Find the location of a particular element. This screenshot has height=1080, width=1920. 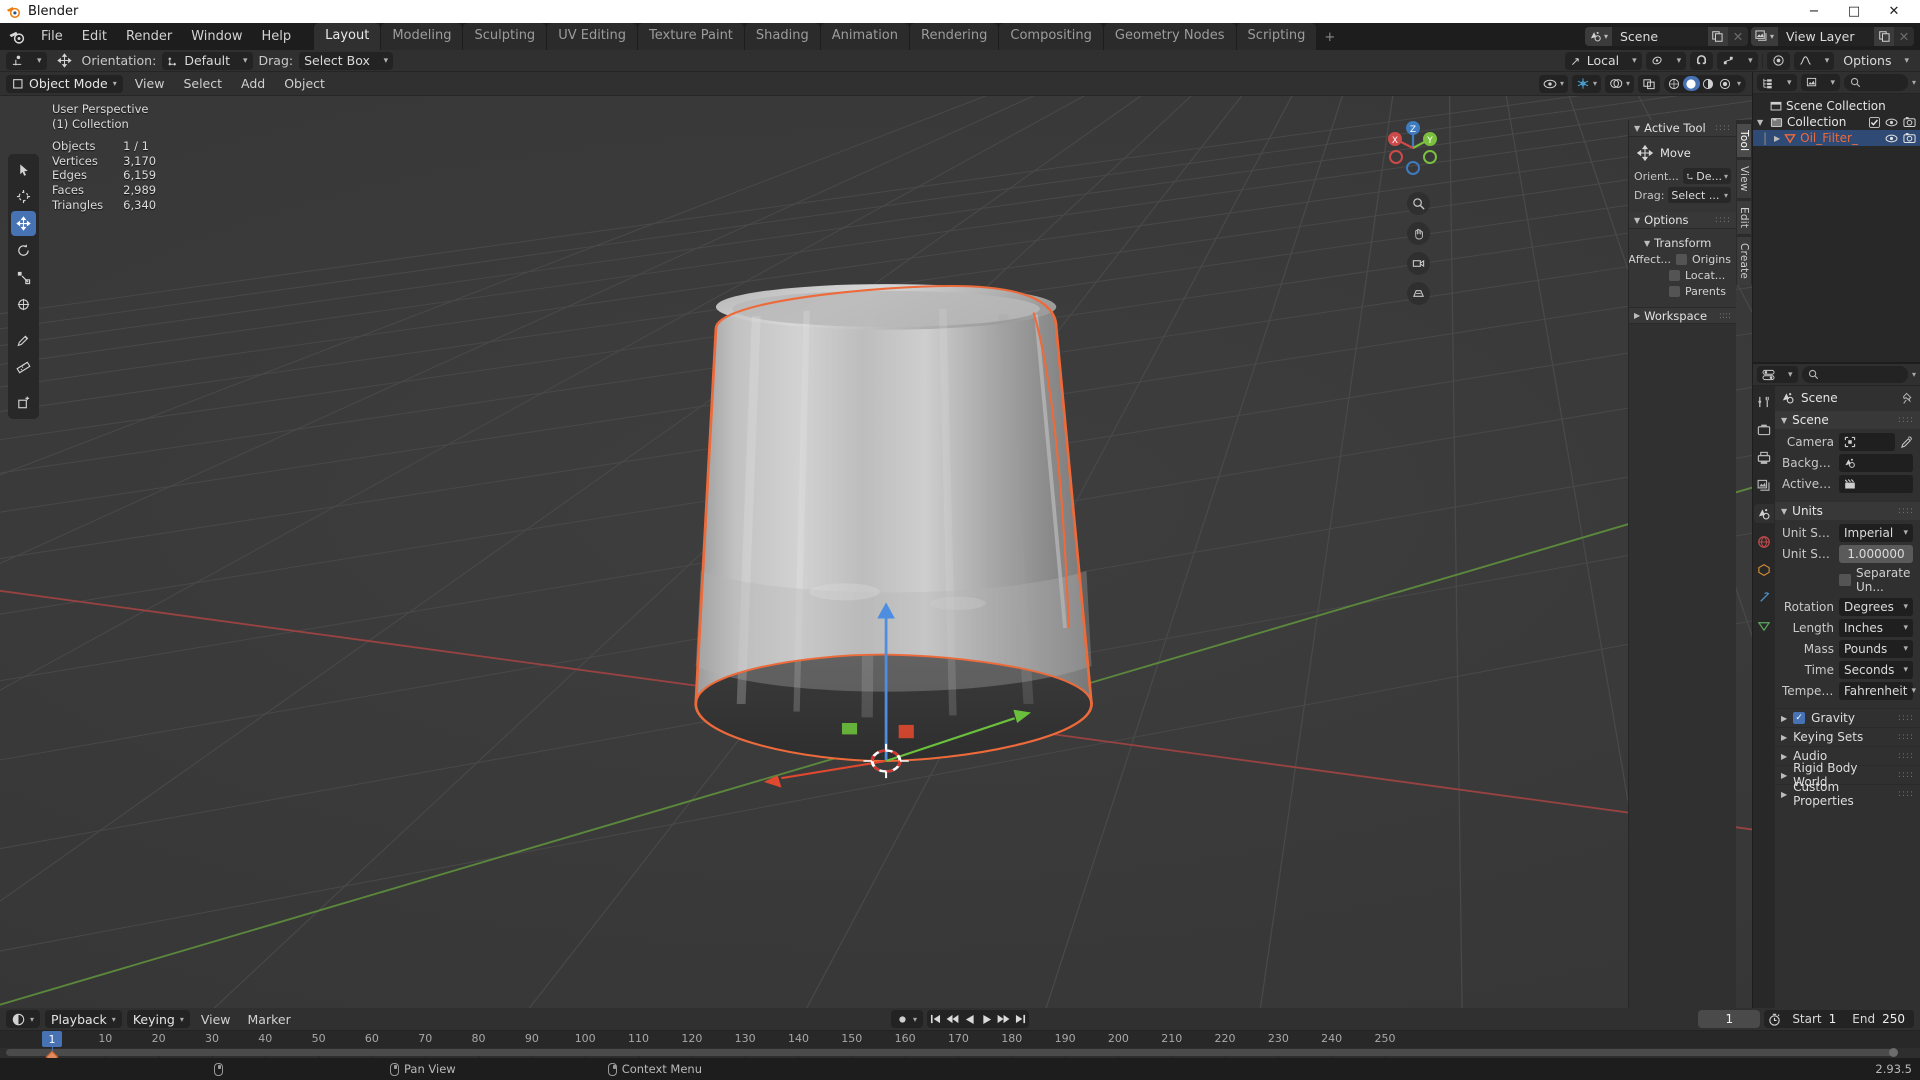

keying-sets-panel-header: ▶ Keying Sets :::: is located at coordinates (1847, 736).